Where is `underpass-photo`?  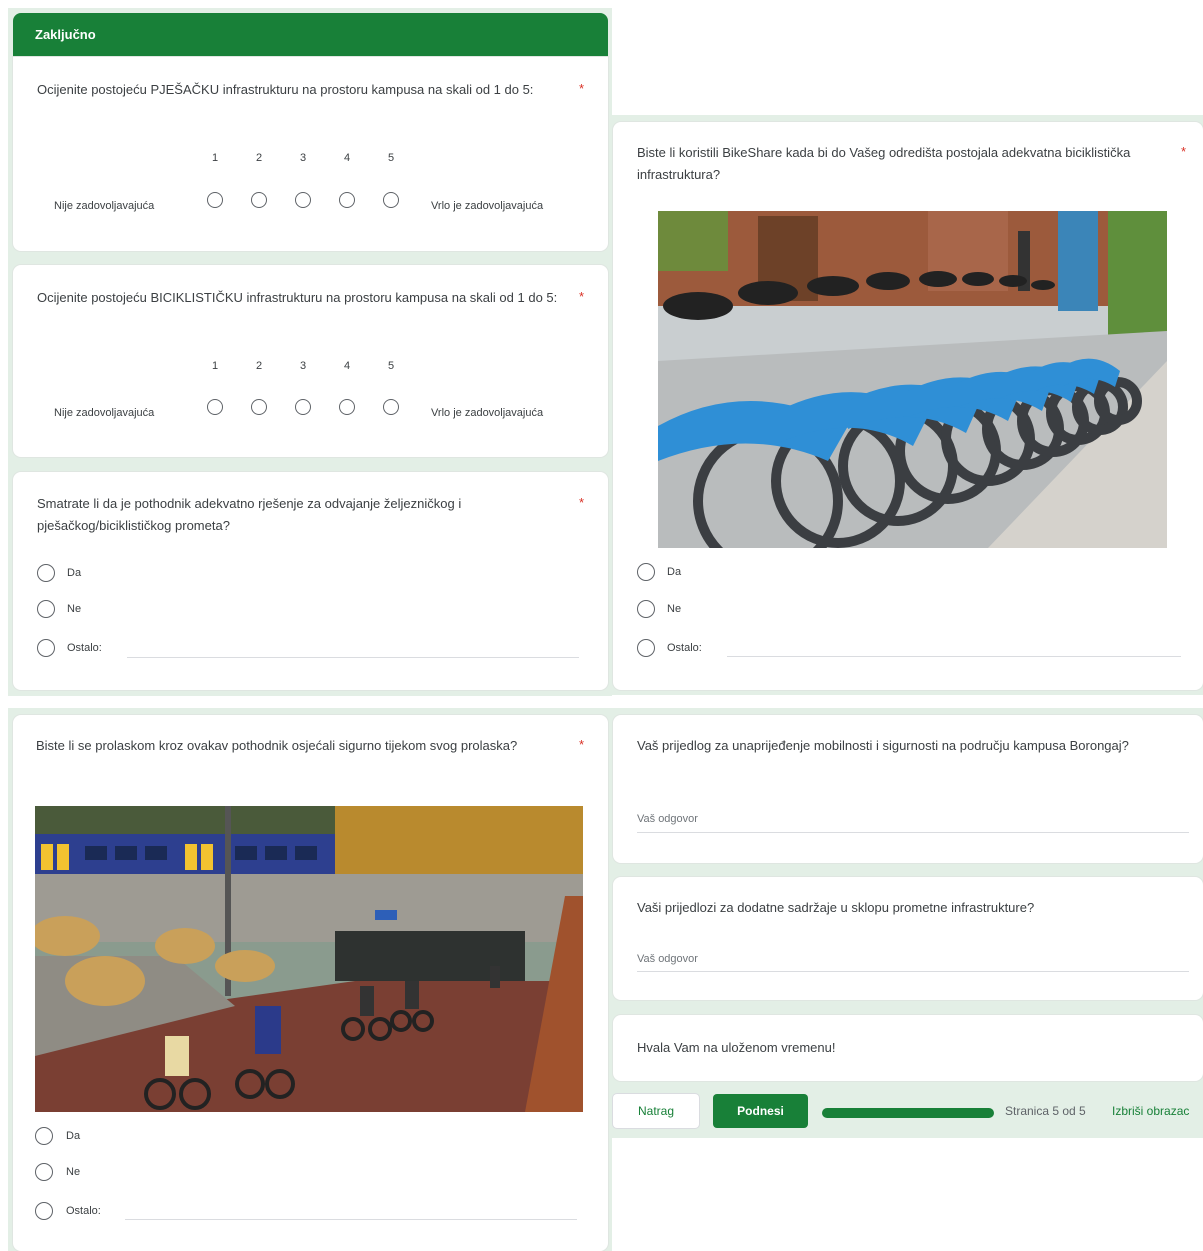
underpass-photo is located at coordinates (309, 959).